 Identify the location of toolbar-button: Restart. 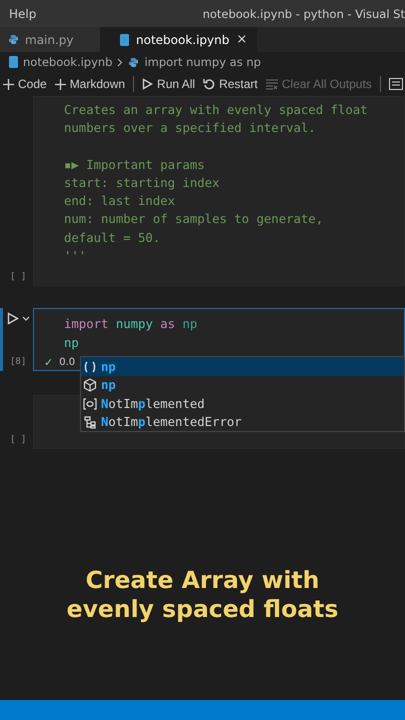
(230, 84).